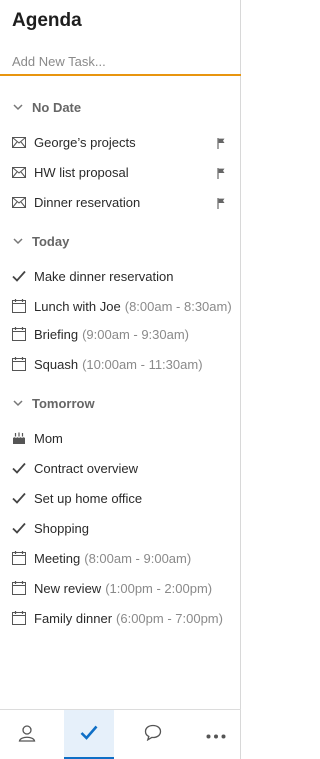  I want to click on task-item: Dinner reservation, so click(120, 202).